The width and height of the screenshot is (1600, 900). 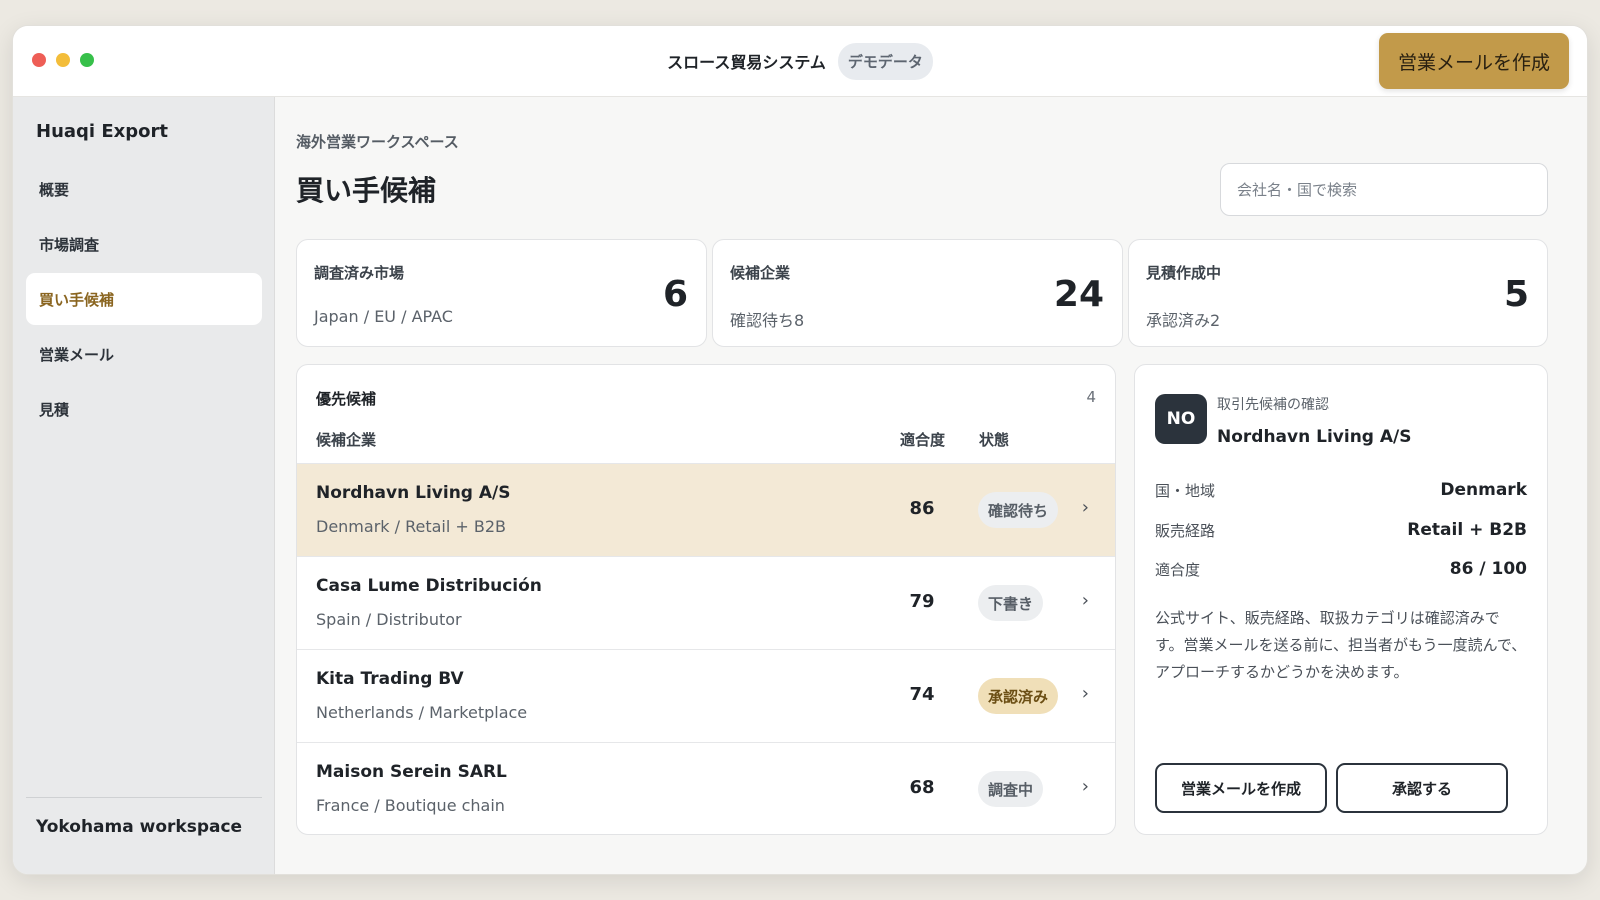 I want to click on app-title-group: スロース貿易システム デモデータ, so click(x=800, y=61).